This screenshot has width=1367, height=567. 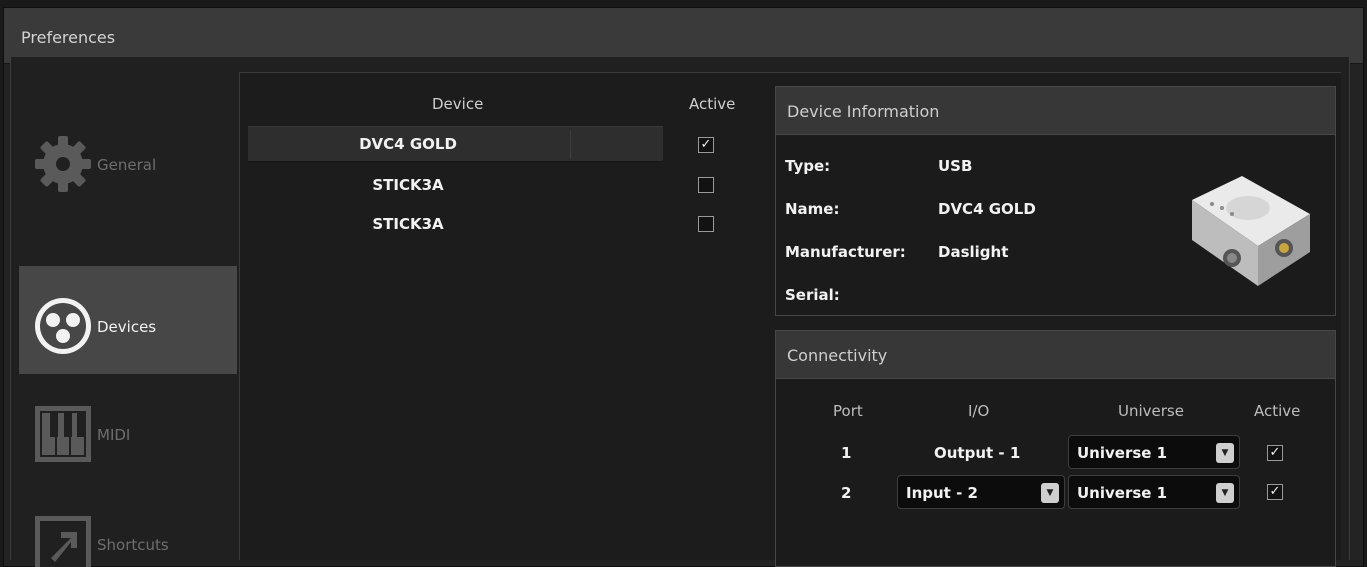 What do you see at coordinates (1055, 355) in the screenshot?
I see `connectivity-header: Connectivity` at bounding box center [1055, 355].